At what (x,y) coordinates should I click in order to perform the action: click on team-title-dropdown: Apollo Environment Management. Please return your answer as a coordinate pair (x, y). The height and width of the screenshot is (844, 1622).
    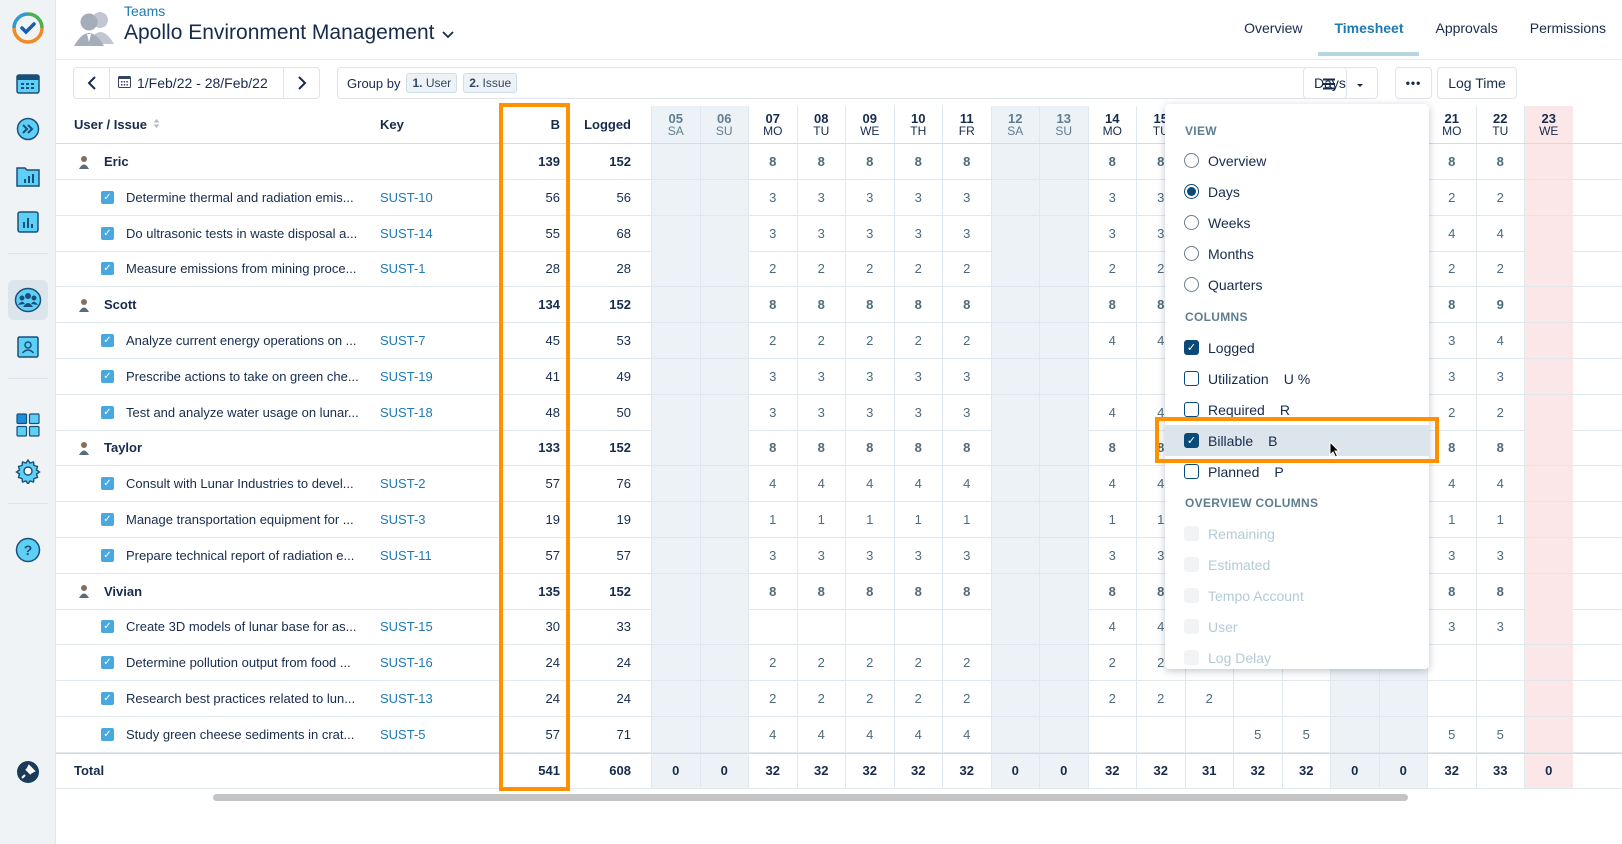
    Looking at the image, I should click on (289, 33).